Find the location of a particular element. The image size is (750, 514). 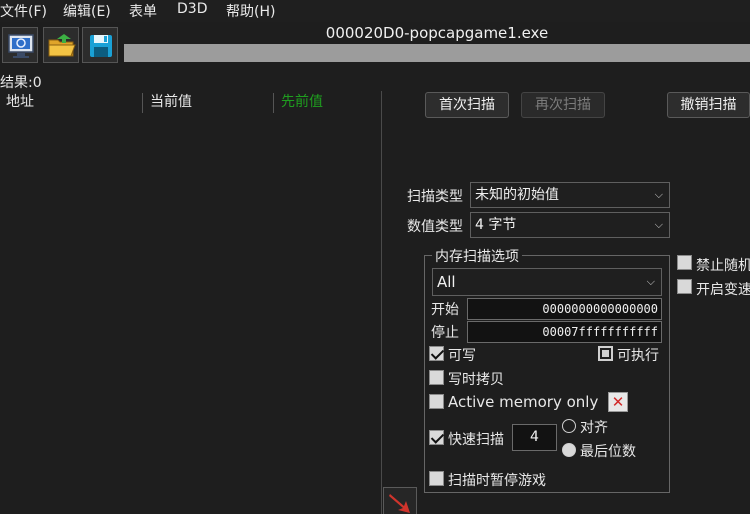

stop-address-field: 00007fffffffffff is located at coordinates (564, 332).